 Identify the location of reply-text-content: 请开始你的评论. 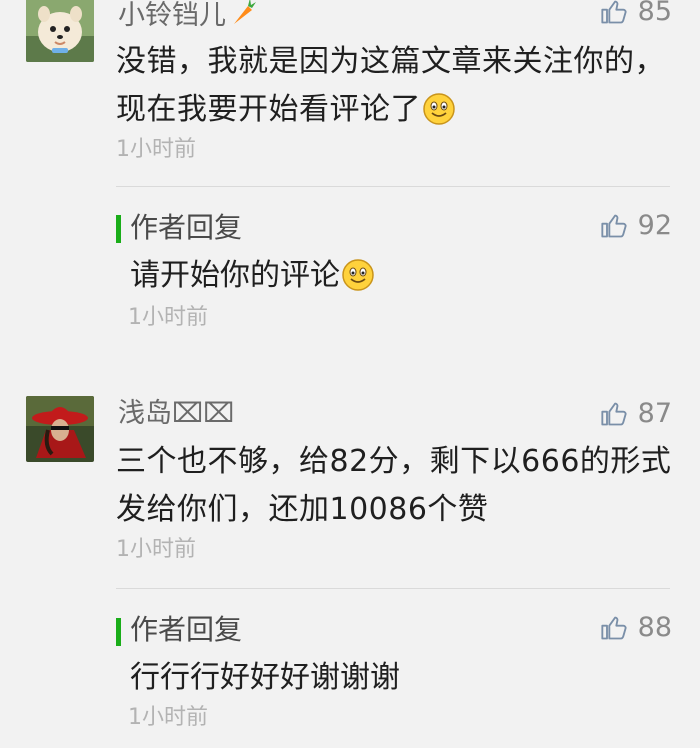
(235, 275).